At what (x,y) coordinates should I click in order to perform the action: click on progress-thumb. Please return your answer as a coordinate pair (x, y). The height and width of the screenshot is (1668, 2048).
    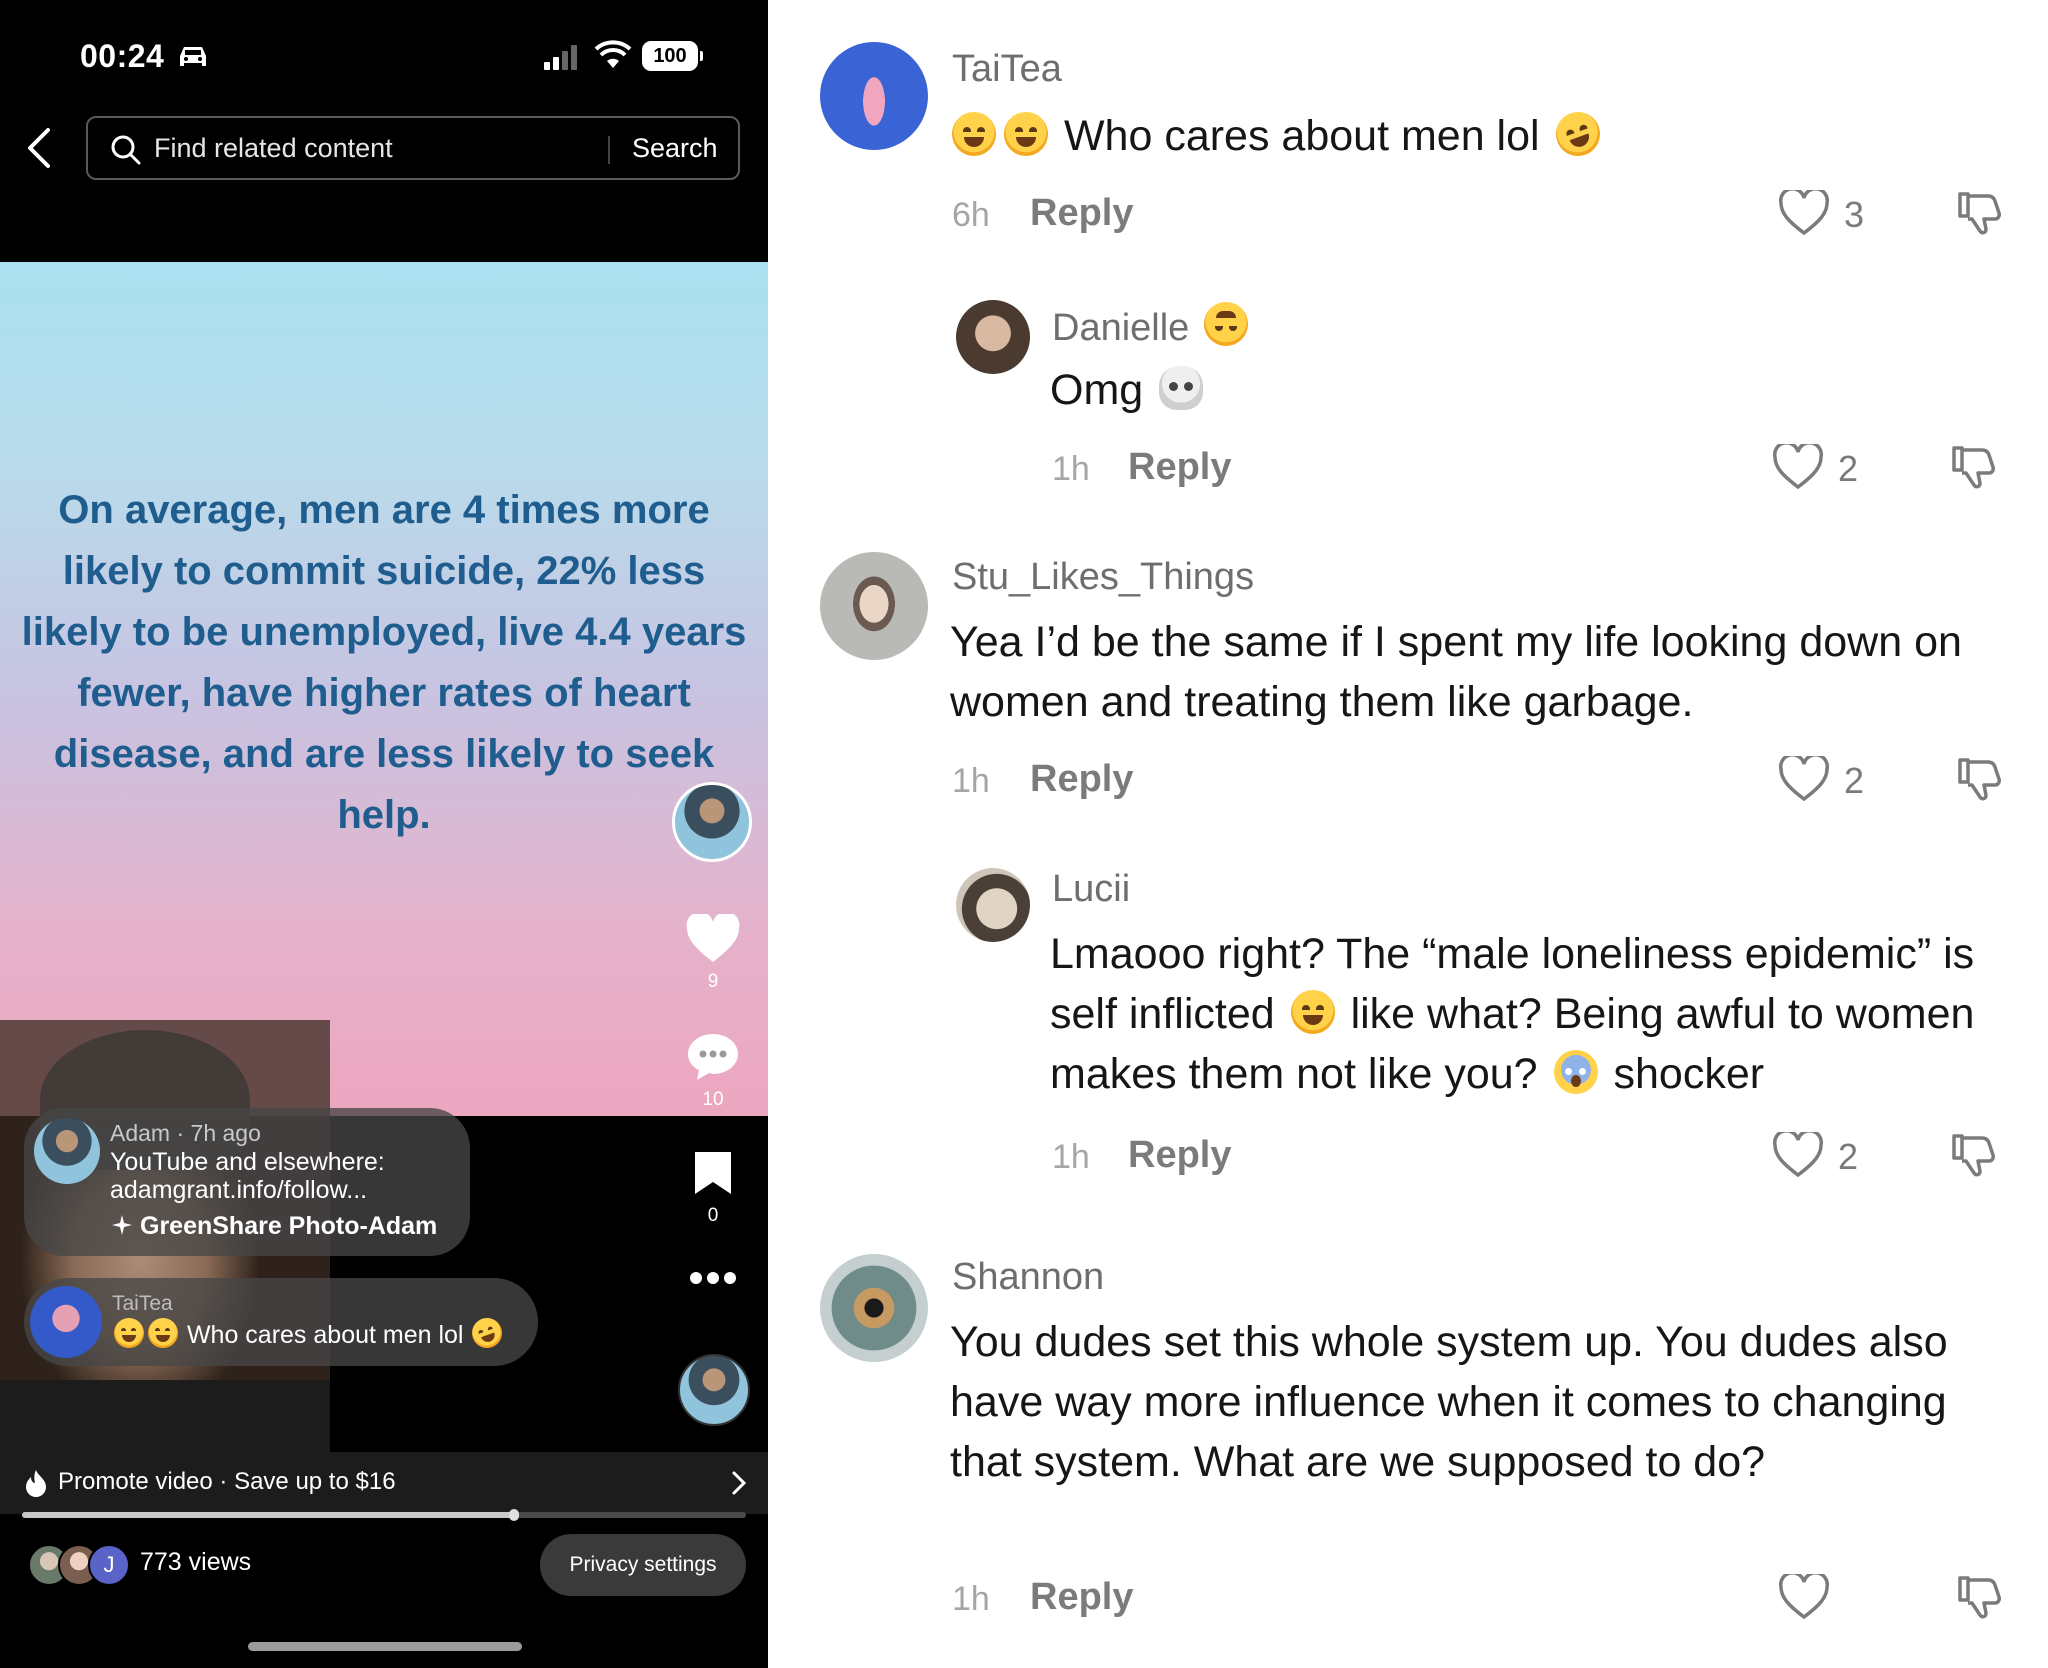
    Looking at the image, I should click on (514, 1515).